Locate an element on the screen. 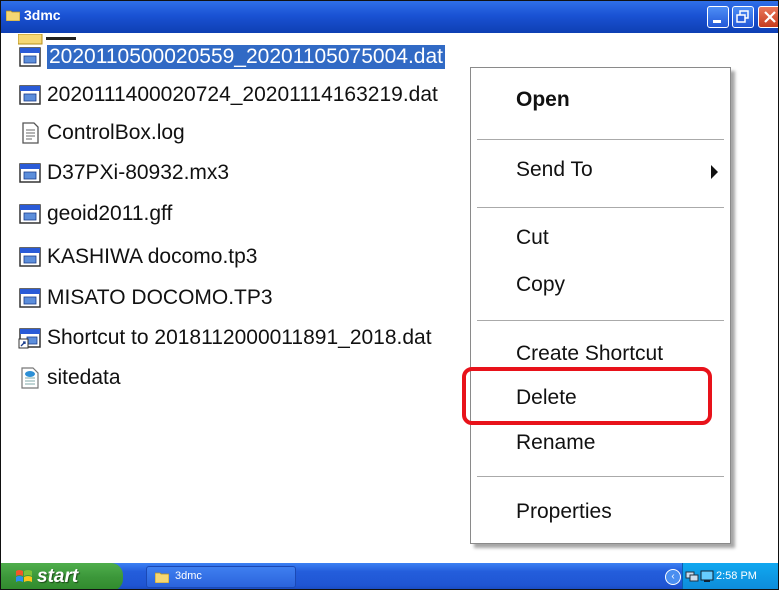  file-name: Shortcut to 2018112000011891_2018.dat is located at coordinates (239, 337).